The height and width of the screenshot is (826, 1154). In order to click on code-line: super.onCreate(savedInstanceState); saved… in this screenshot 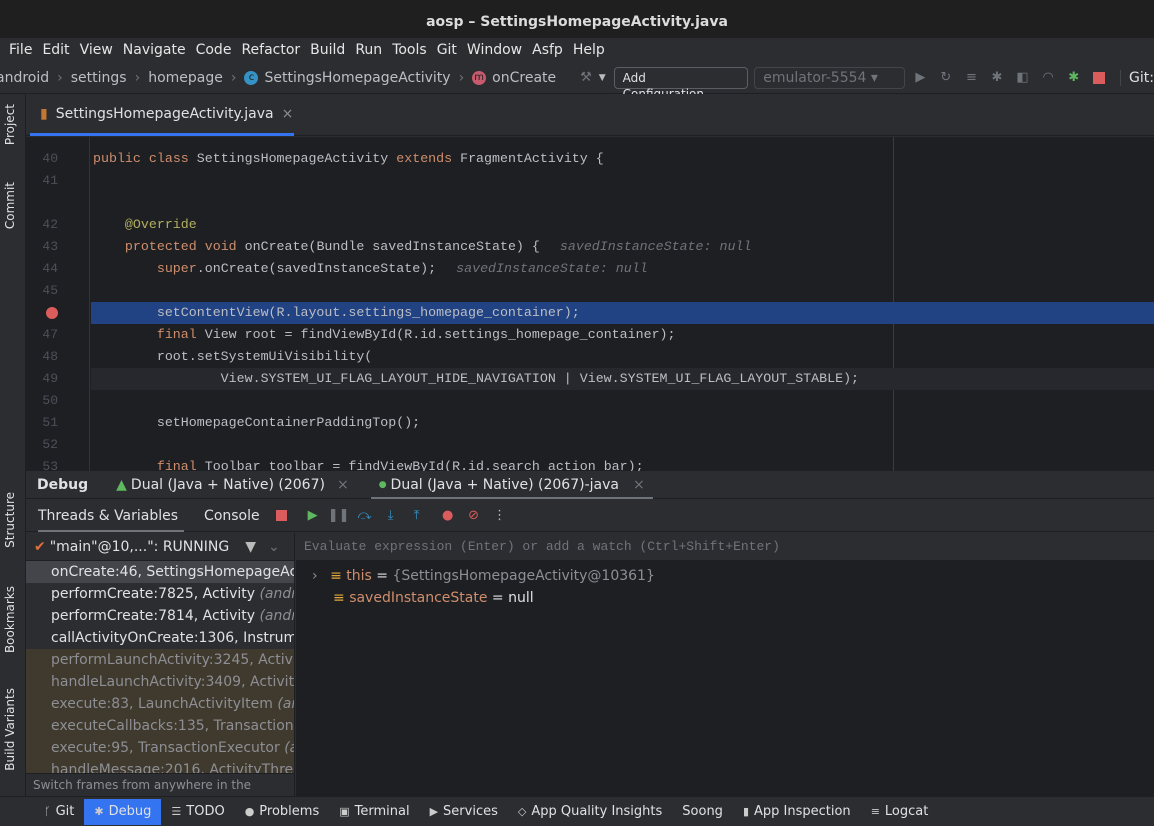, I will do `click(370, 269)`.